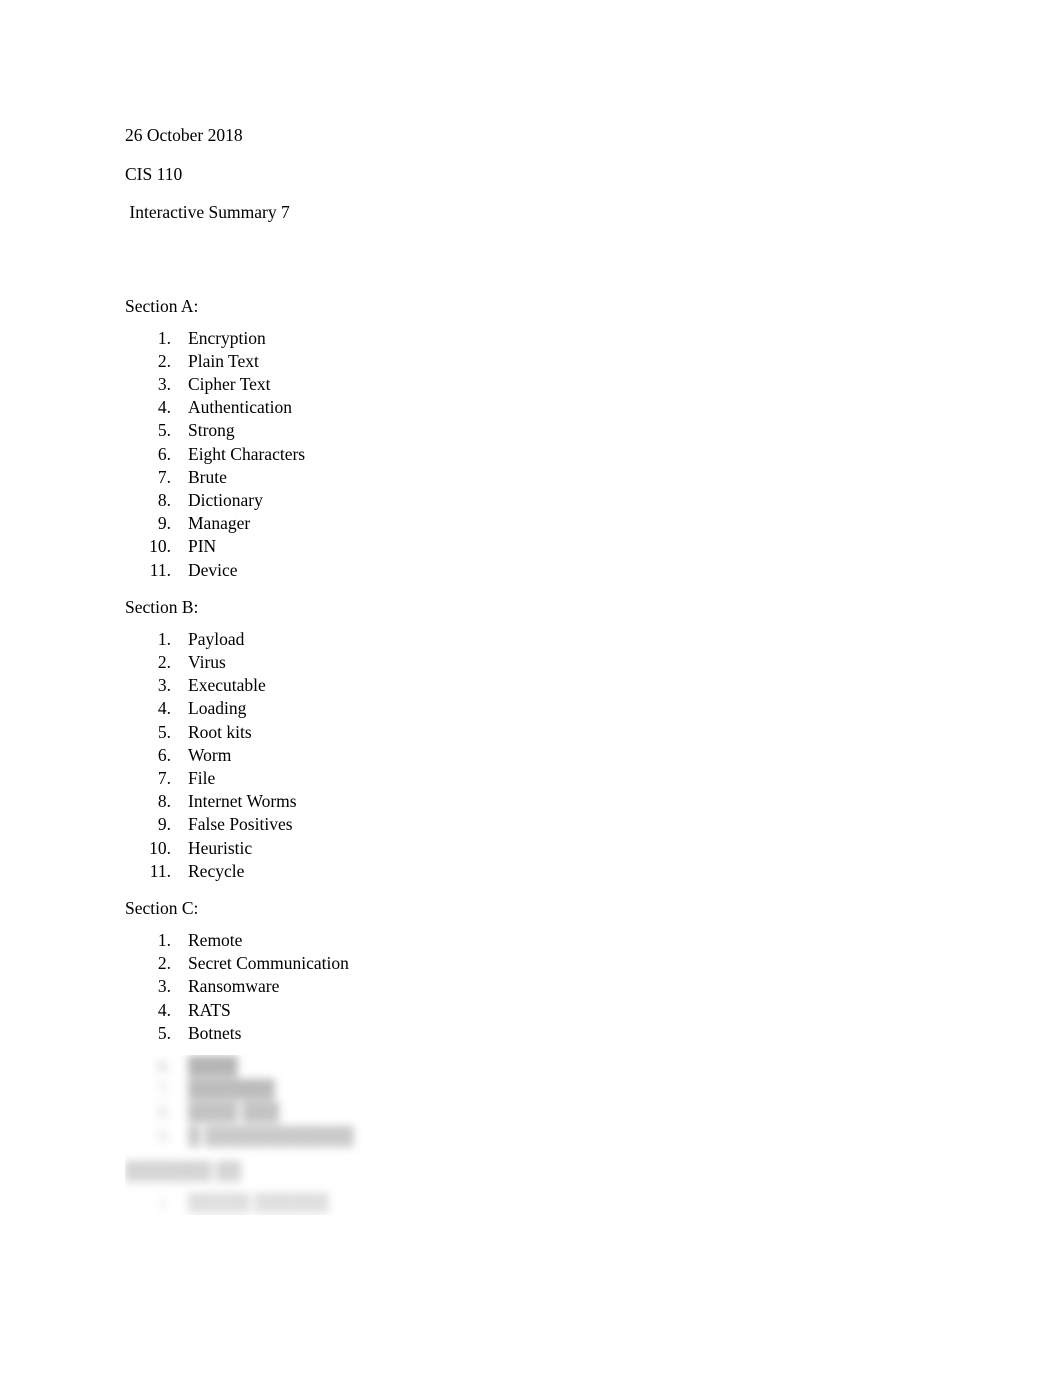  What do you see at coordinates (535, 1010) in the screenshot?
I see `list-item: 4. RATS` at bounding box center [535, 1010].